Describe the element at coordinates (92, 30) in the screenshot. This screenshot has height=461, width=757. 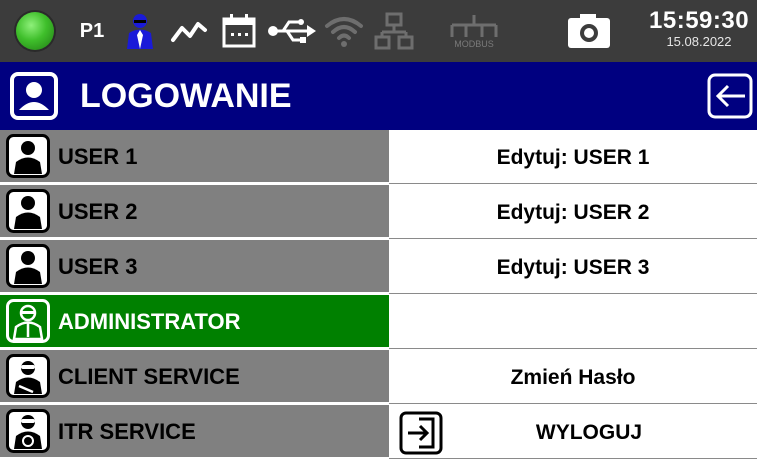
I see `profile-label: P1` at that location.